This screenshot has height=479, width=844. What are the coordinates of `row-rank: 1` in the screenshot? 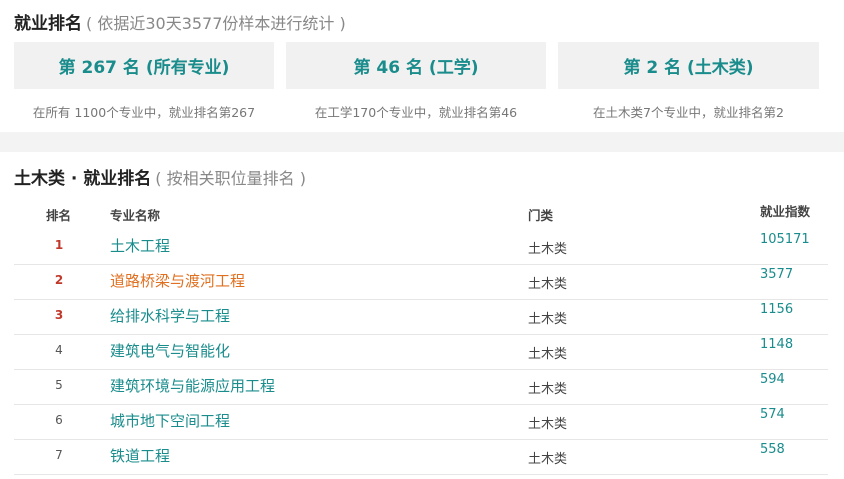 It's located at (59, 245).